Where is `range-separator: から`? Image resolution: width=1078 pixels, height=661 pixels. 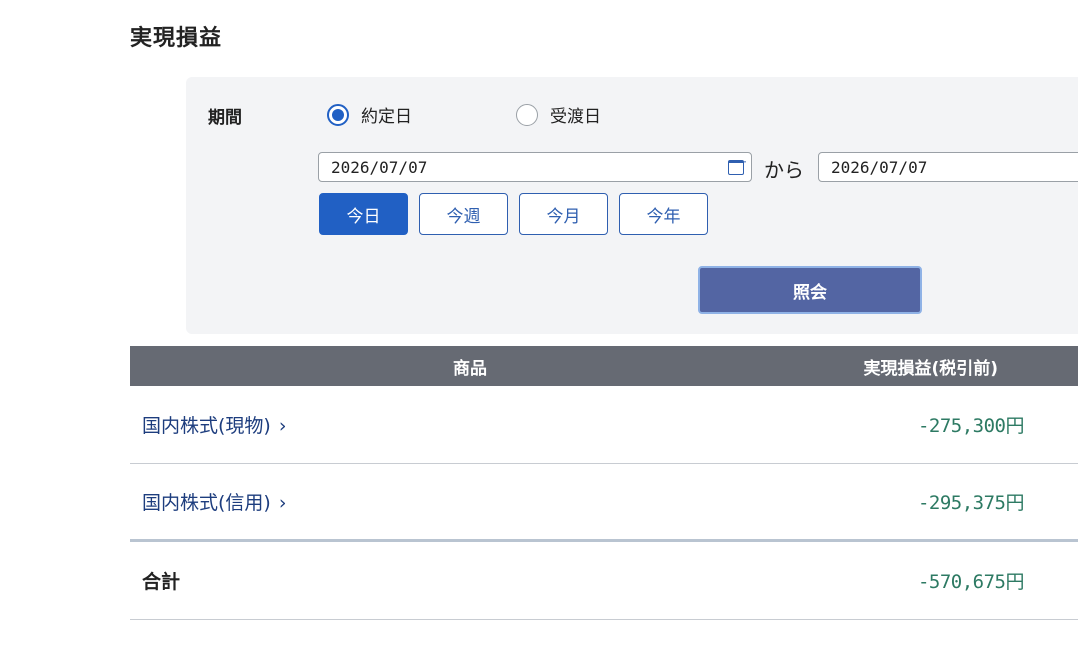 range-separator: から is located at coordinates (784, 170).